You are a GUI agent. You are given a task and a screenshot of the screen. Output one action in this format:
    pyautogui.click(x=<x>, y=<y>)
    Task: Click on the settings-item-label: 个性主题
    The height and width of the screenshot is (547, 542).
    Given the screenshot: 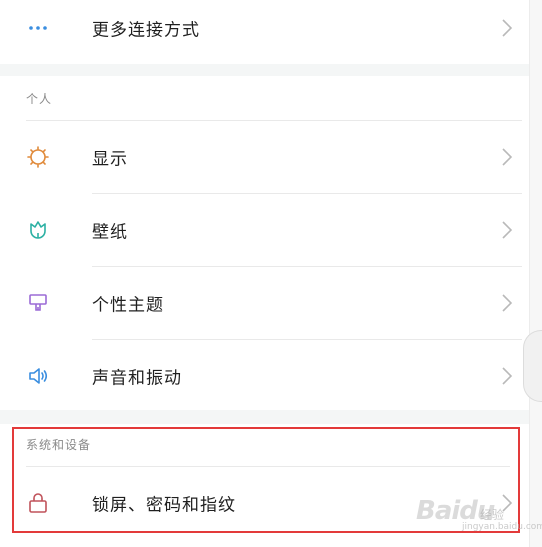 What is the action you would take?
    pyautogui.click(x=128, y=305)
    